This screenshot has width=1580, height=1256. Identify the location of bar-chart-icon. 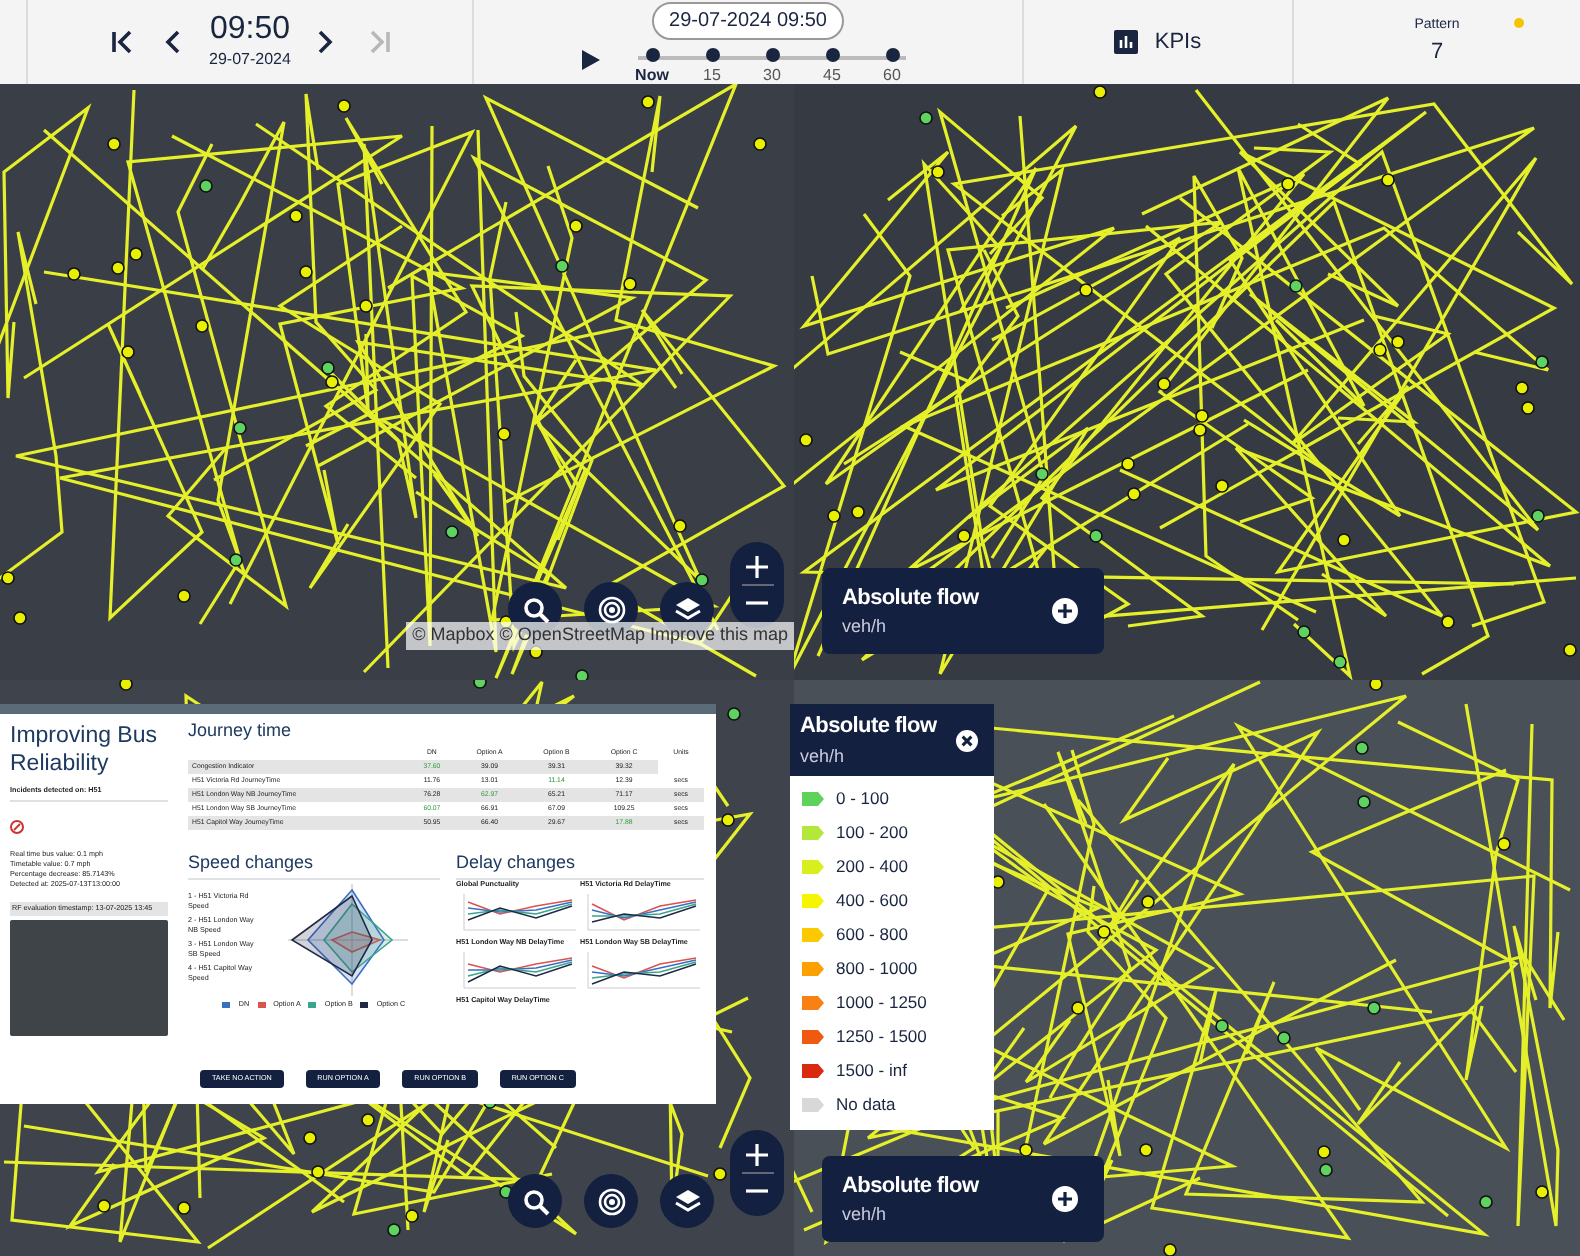
(1126, 42).